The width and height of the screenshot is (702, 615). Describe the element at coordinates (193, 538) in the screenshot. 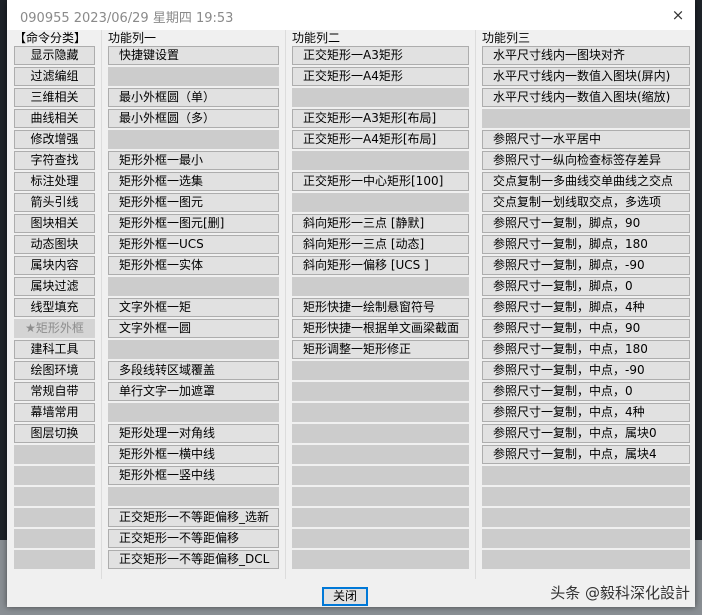

I see `column-one-button: 正交矩形一不等距偏移` at that location.